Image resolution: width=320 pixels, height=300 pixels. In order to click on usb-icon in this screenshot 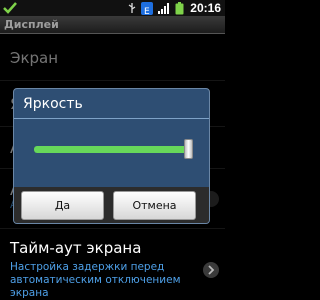, I will do `click(132, 8)`.